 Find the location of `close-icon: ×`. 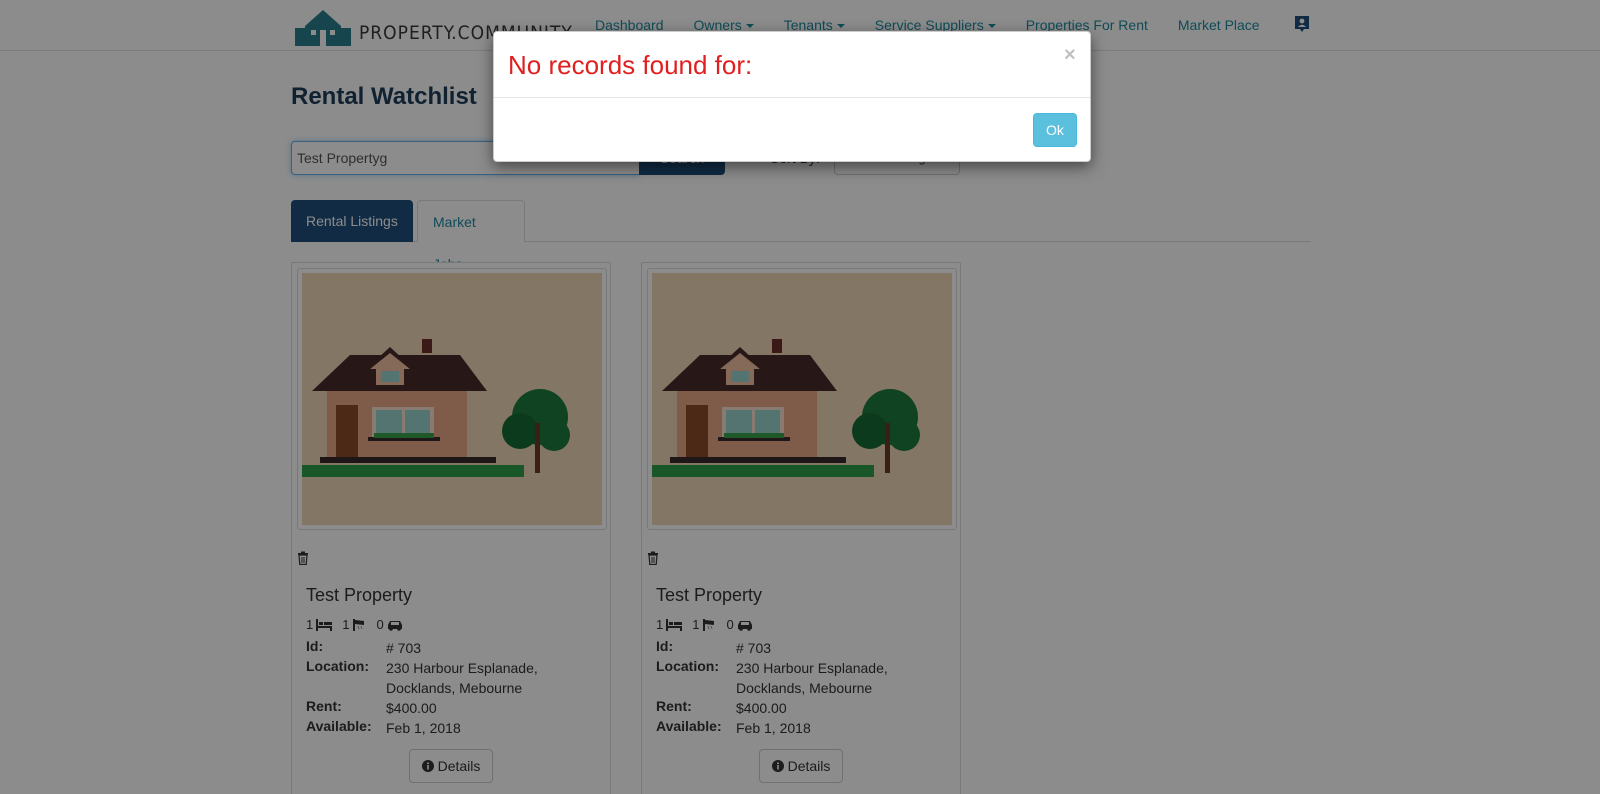

close-icon: × is located at coordinates (1070, 55).